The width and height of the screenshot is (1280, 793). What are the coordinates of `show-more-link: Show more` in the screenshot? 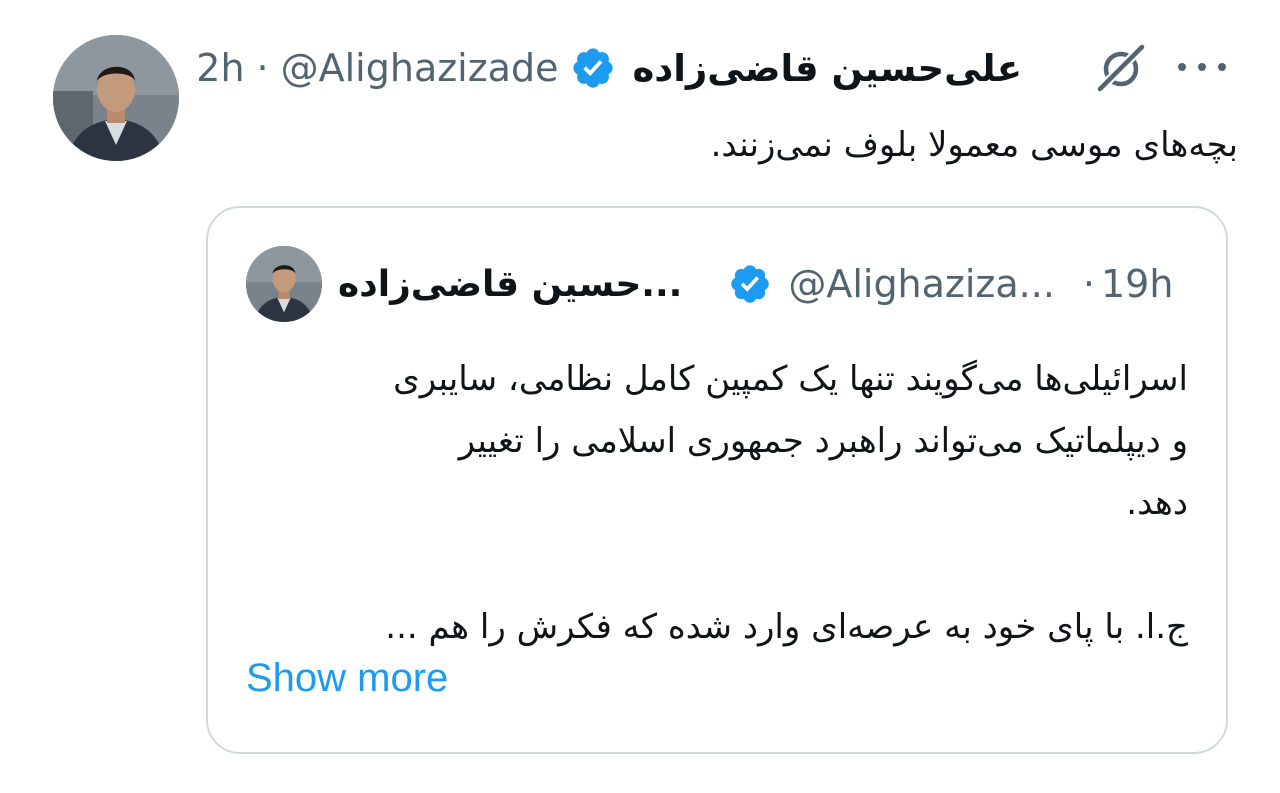 It's located at (347, 678).